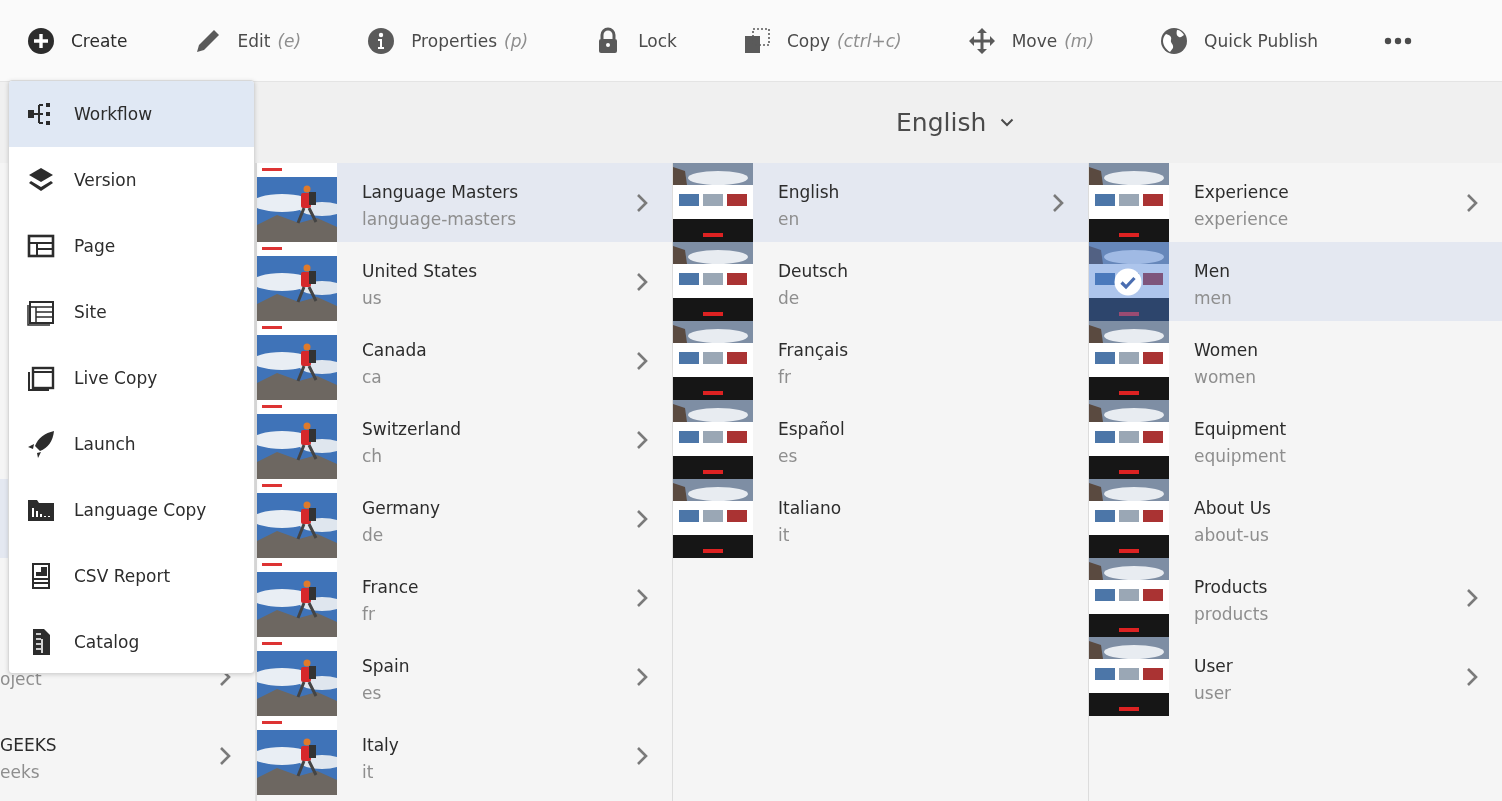 The image size is (1502, 801). What do you see at coordinates (809, 191) in the screenshot?
I see `page-title: English` at bounding box center [809, 191].